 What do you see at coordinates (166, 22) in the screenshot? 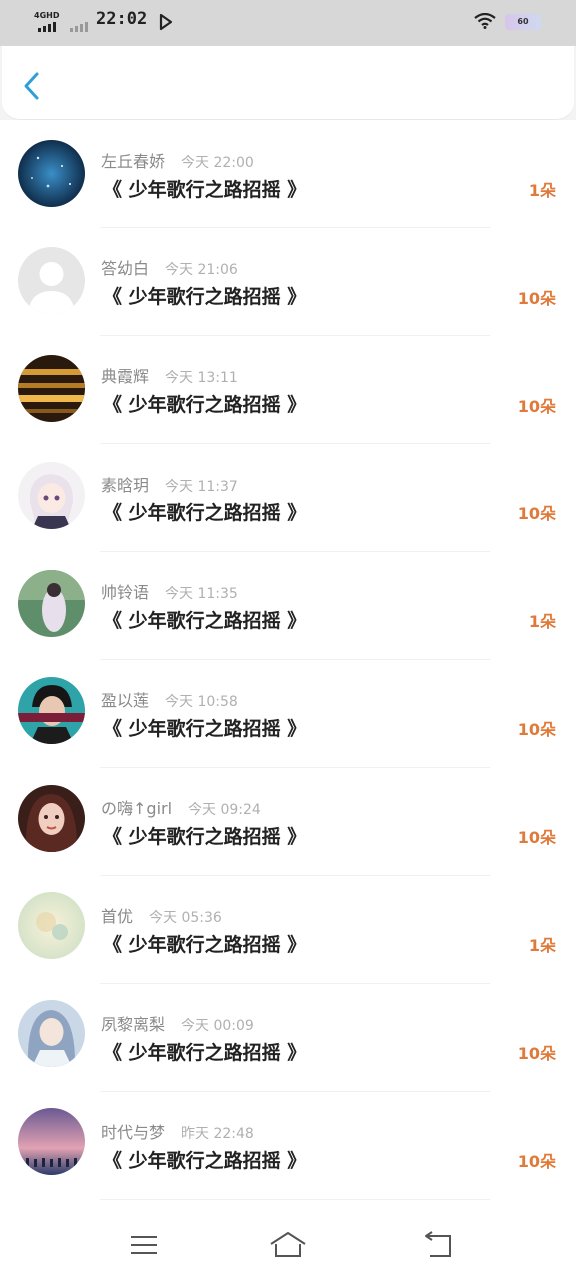
I see `play-icon` at bounding box center [166, 22].